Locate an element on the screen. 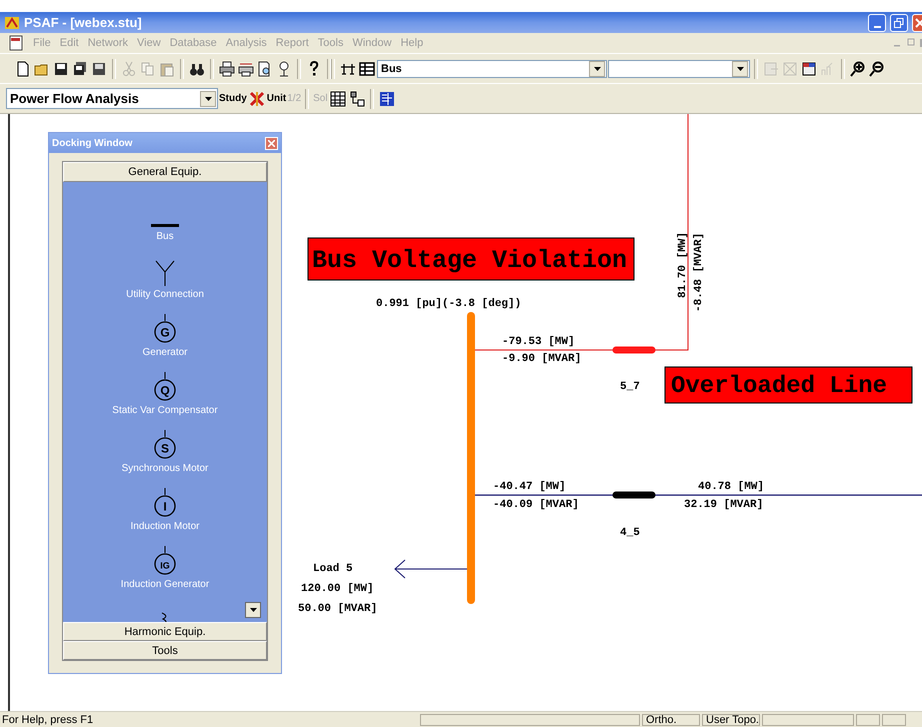  status-pane: Ortho. is located at coordinates (671, 720).